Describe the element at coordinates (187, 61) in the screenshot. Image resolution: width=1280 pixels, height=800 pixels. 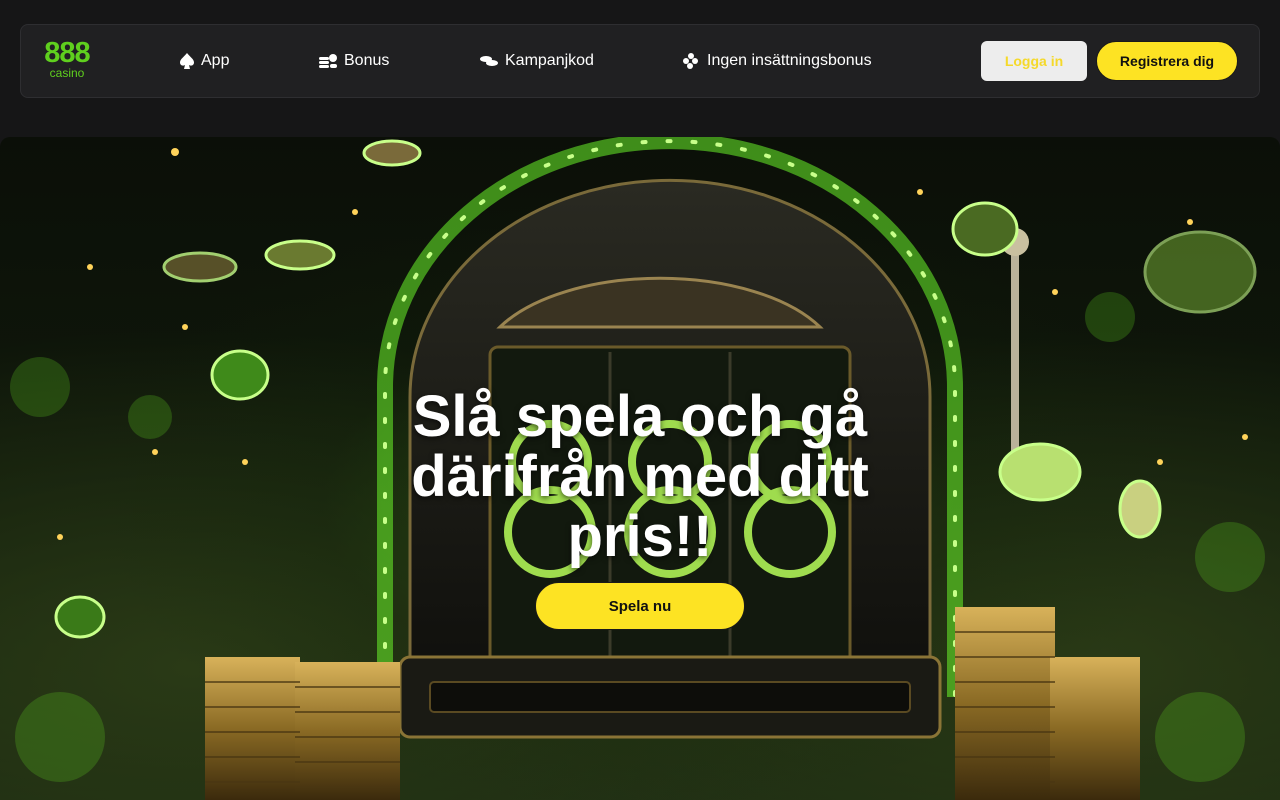
I see `spade-icon` at that location.